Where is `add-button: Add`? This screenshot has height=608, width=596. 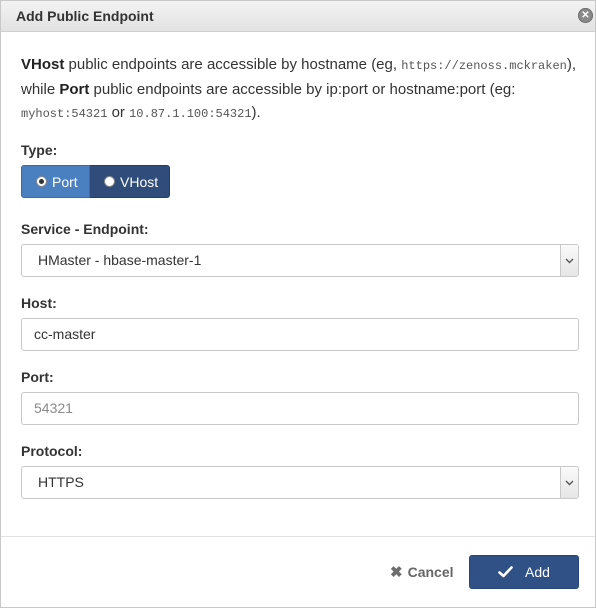 add-button: Add is located at coordinates (524, 572).